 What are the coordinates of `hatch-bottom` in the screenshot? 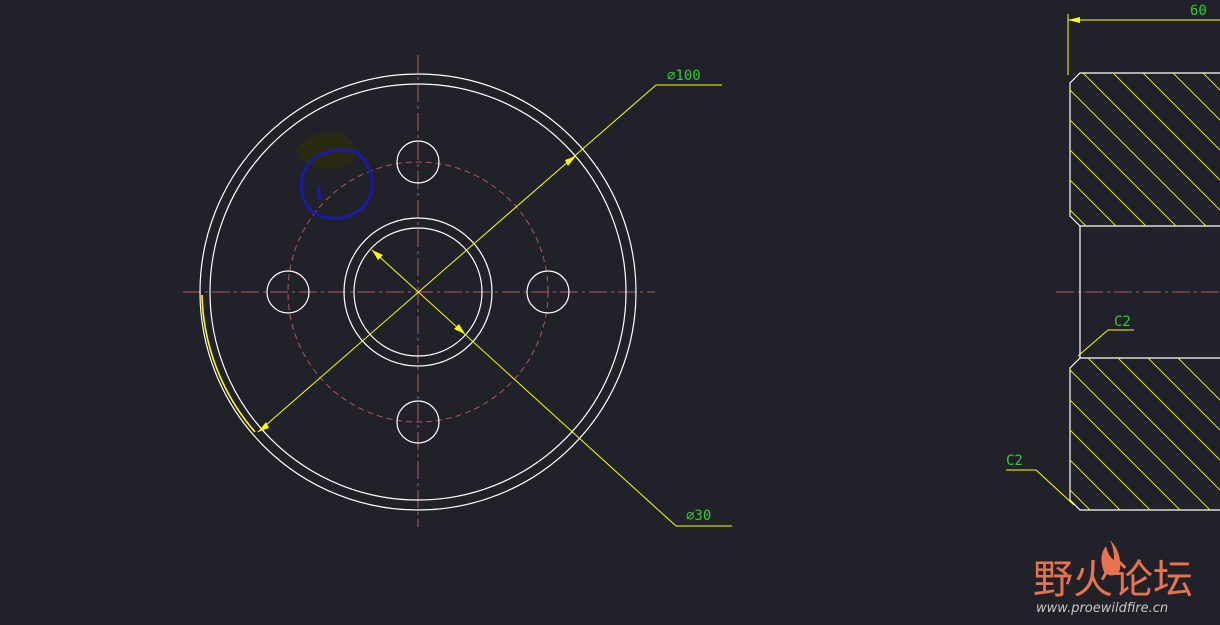 It's located at (1145, 434).